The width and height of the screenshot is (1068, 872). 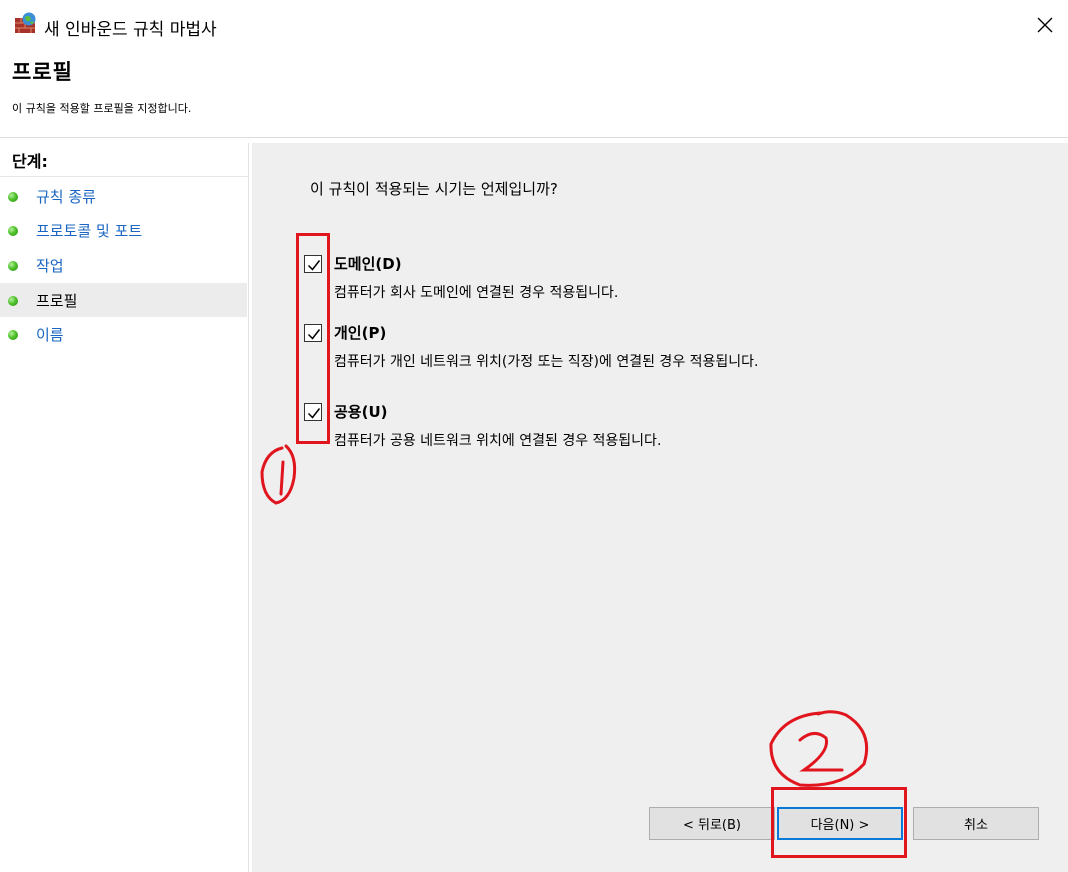 What do you see at coordinates (123, 334) in the screenshot?
I see `step-name: 이름` at bounding box center [123, 334].